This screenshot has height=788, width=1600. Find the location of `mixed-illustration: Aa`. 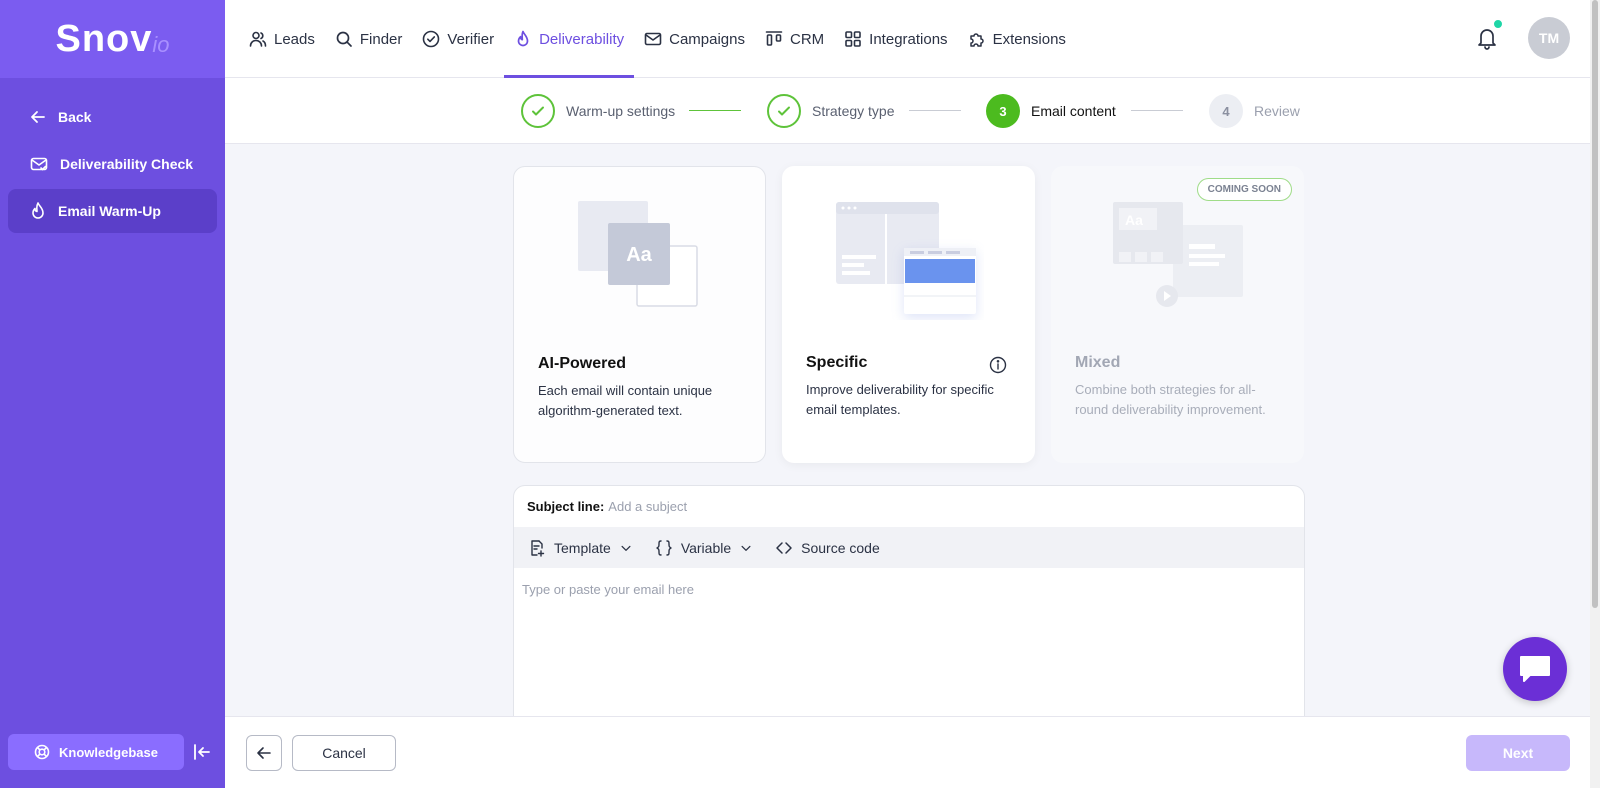

mixed-illustration: Aa is located at coordinates (1178, 254).